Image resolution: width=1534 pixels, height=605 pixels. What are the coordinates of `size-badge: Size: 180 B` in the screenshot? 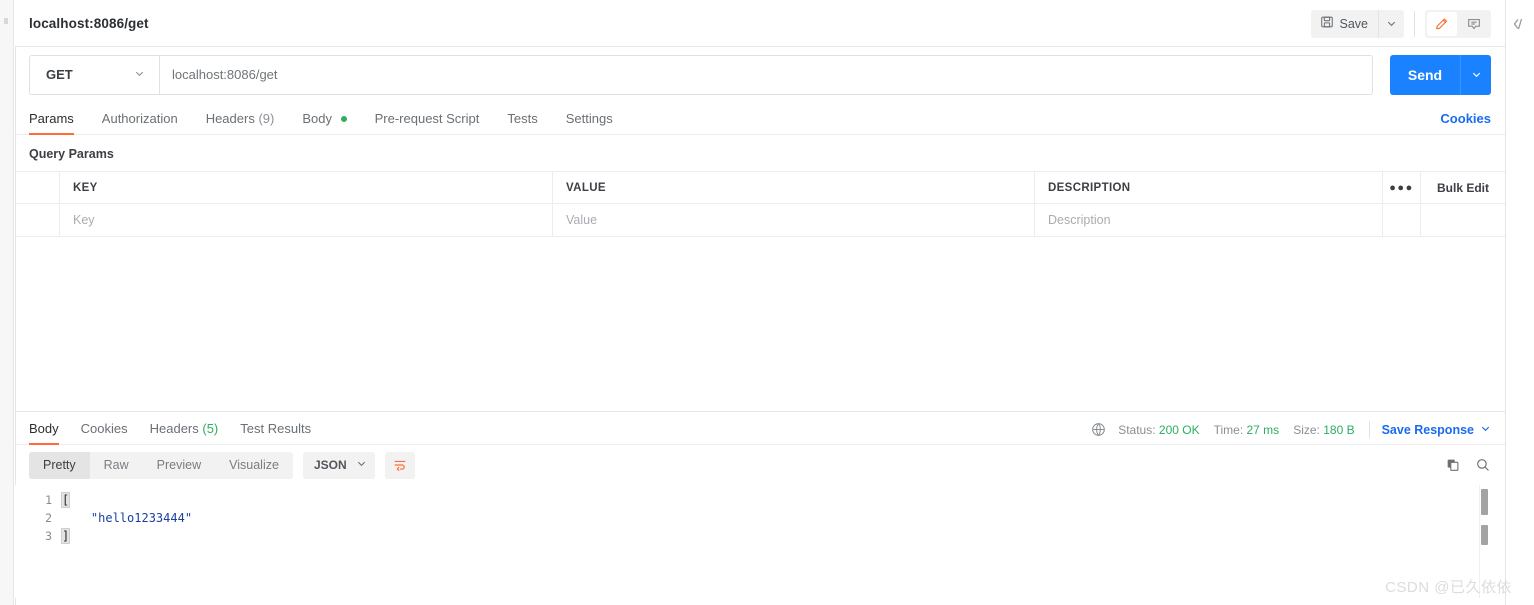 It's located at (1323, 430).